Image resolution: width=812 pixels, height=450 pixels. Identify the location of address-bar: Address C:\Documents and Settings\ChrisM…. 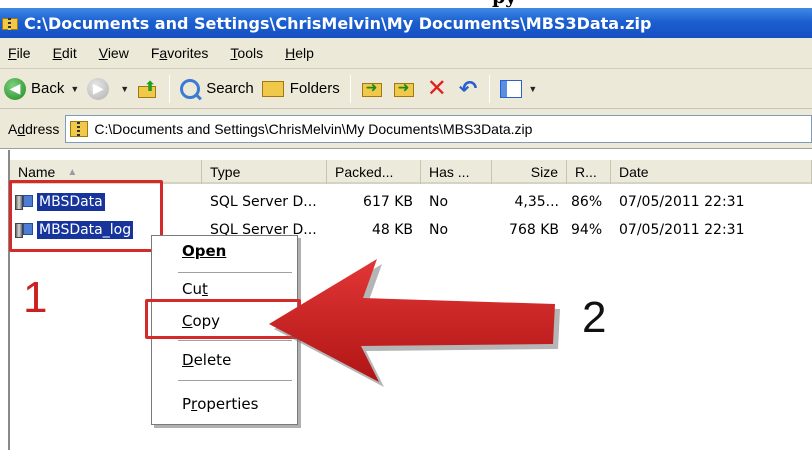
(406, 129).